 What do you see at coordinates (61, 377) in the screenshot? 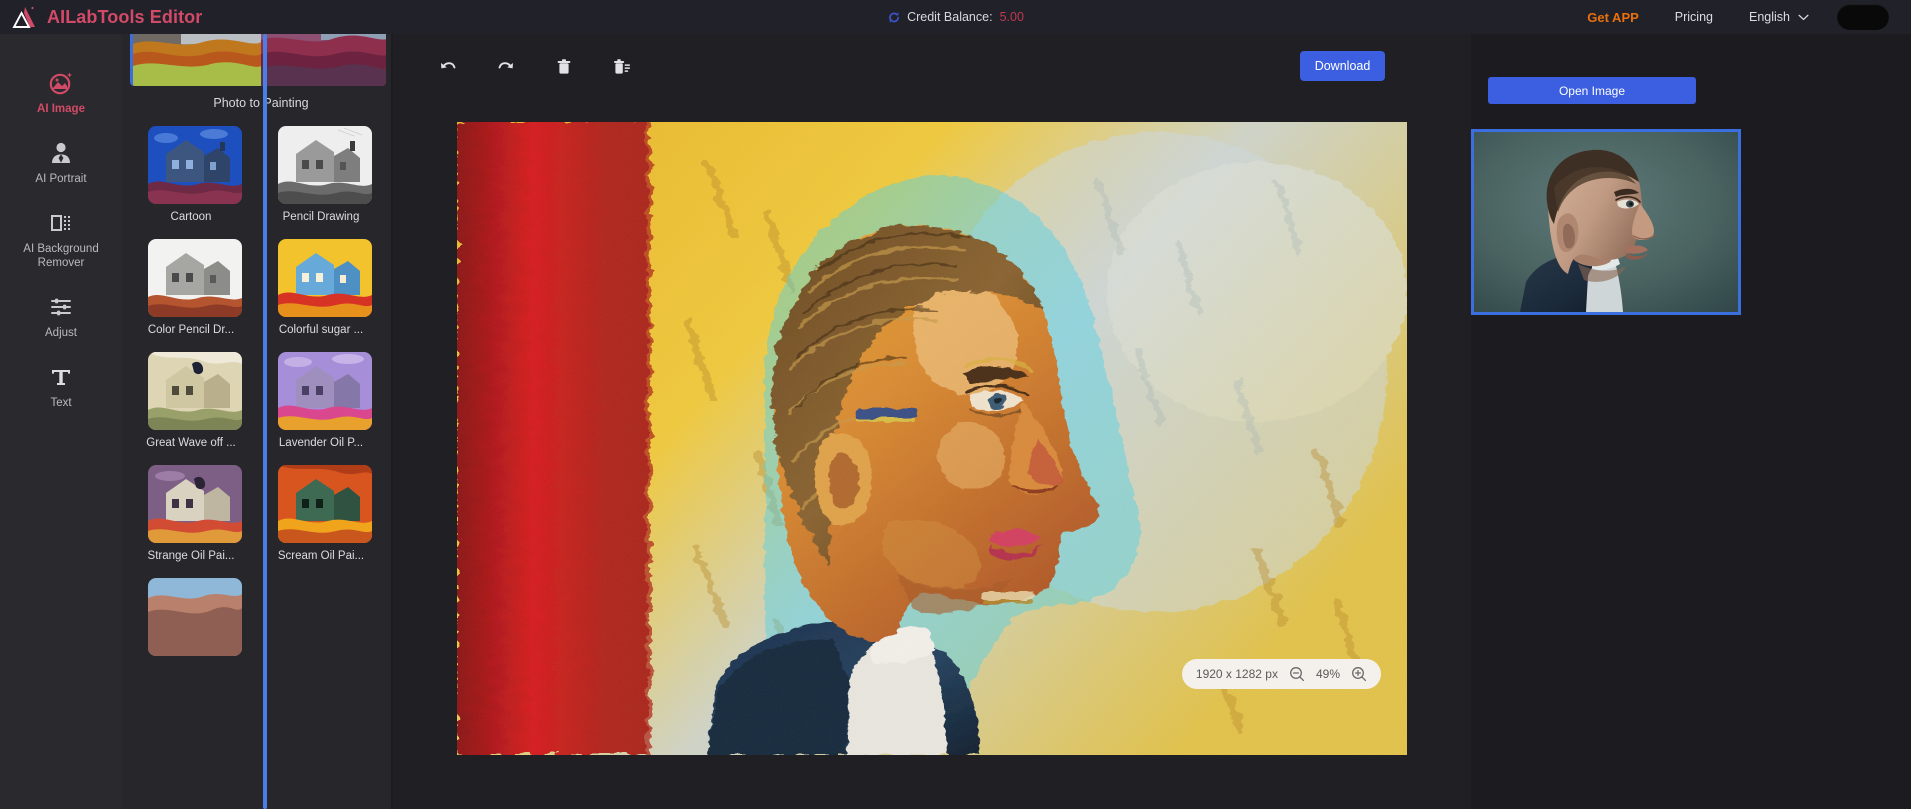
I see `text-icon` at bounding box center [61, 377].